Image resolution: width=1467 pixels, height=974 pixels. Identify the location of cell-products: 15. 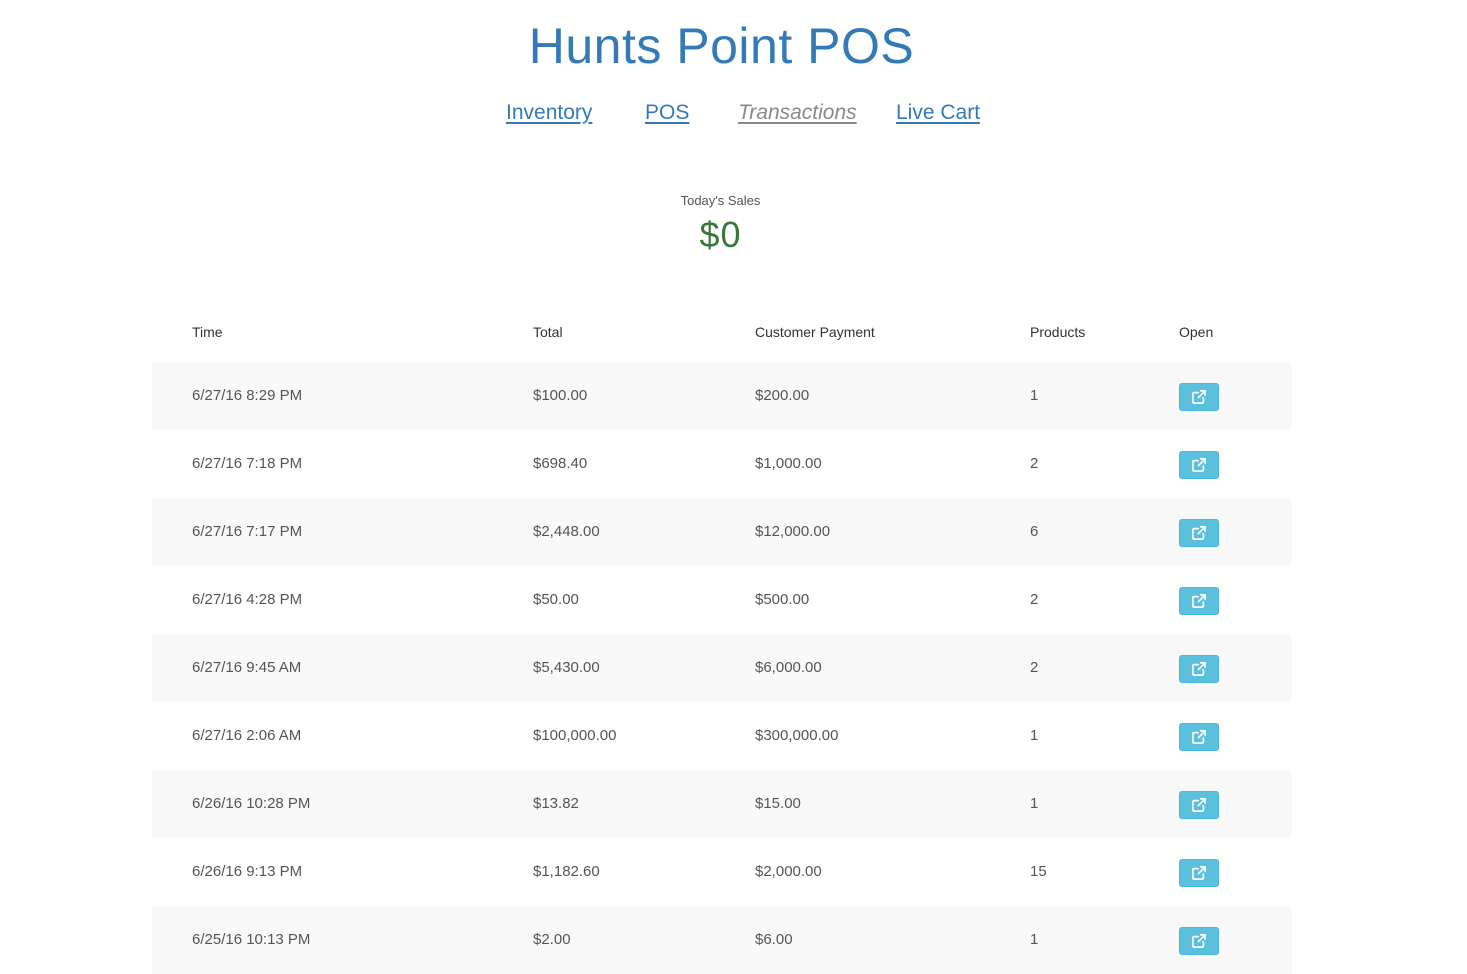
(1038, 871).